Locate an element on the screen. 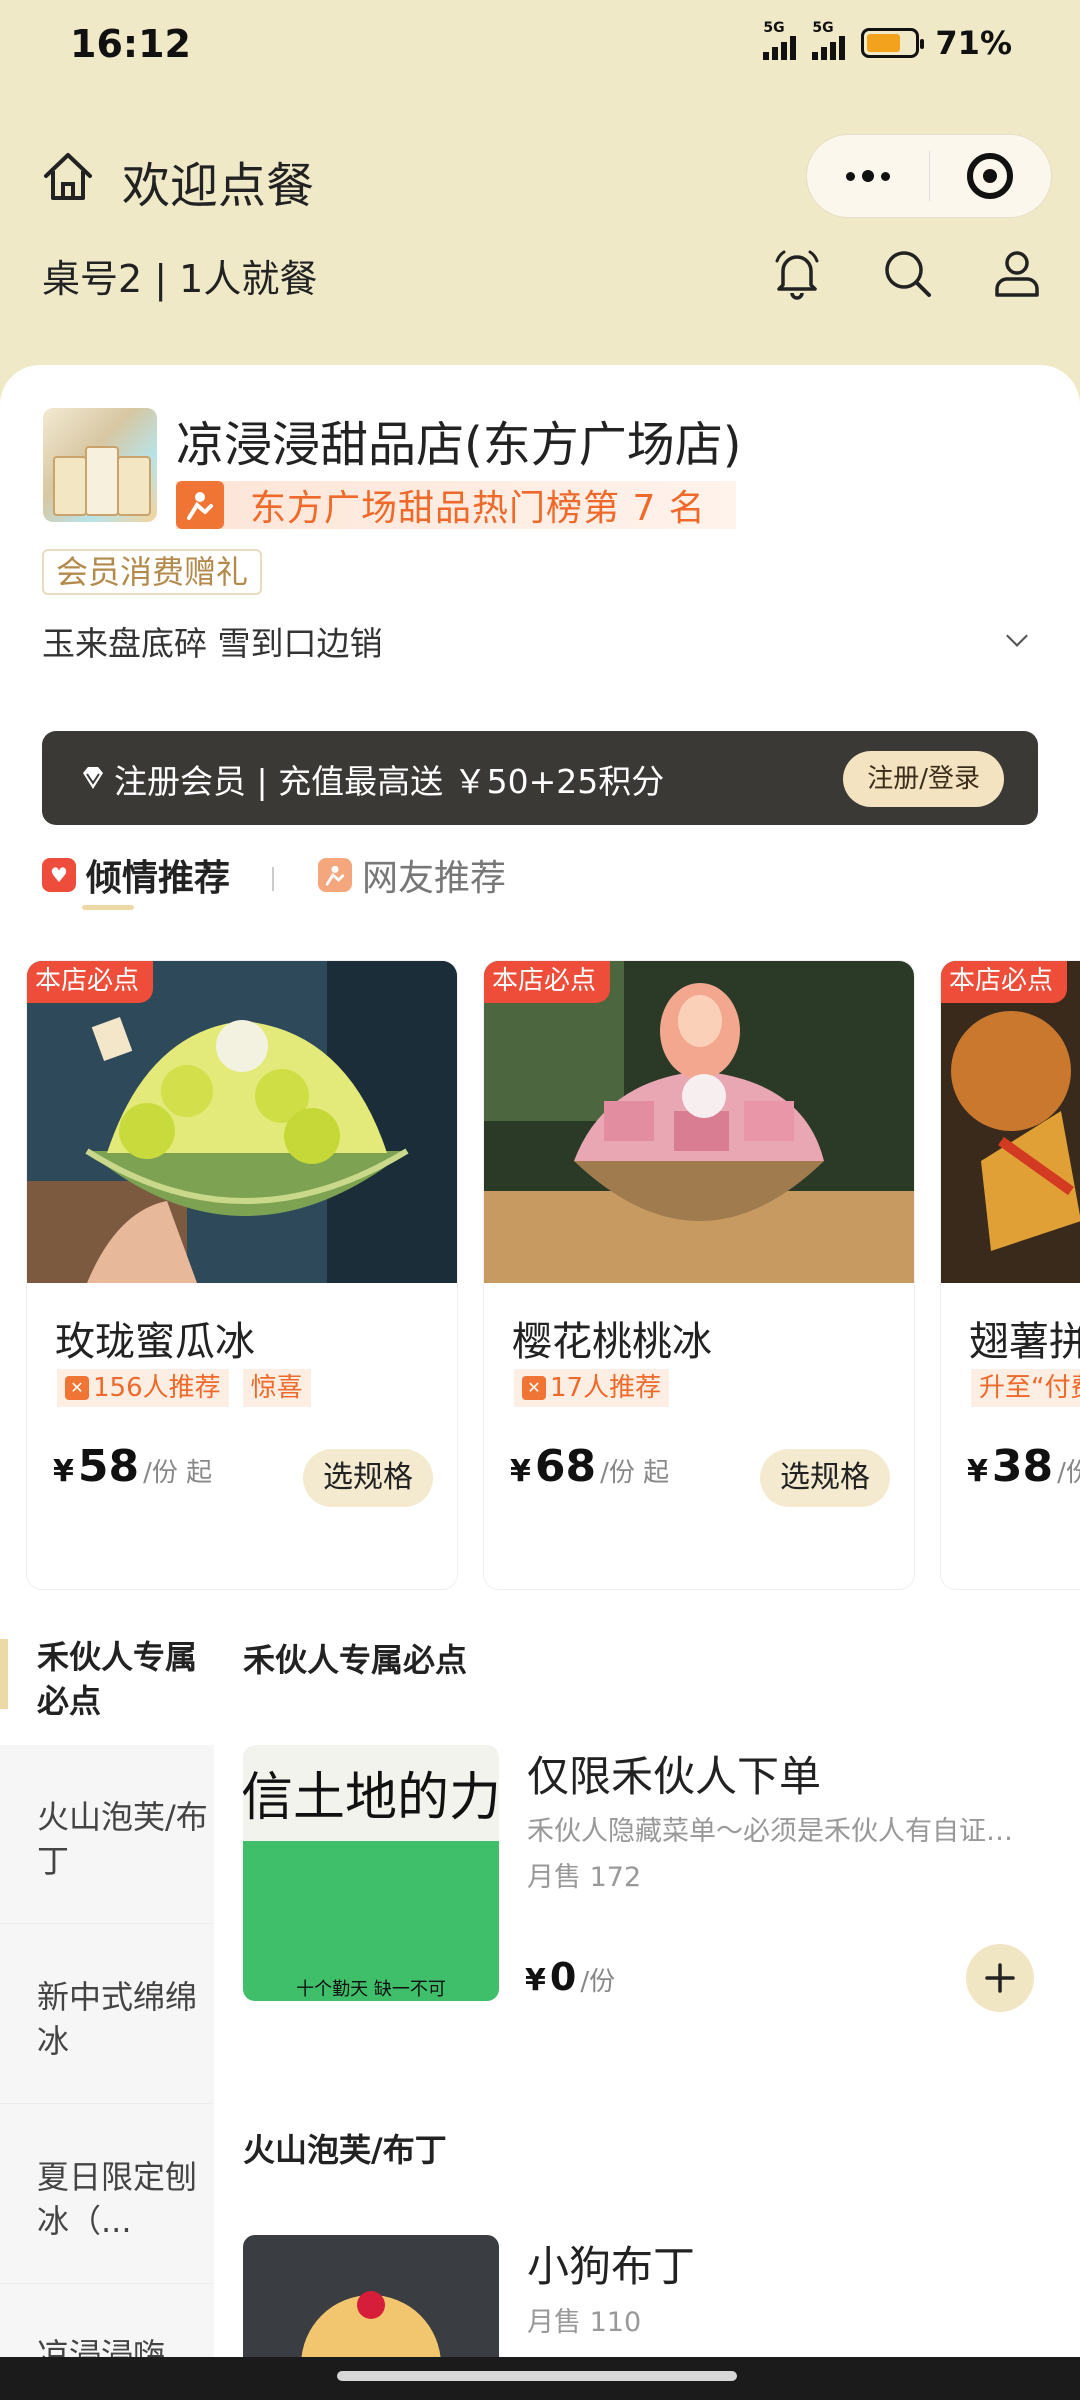 The image size is (1080, 2400). recommend-count-badge: ✕ 156人推荐 is located at coordinates (143, 1388).